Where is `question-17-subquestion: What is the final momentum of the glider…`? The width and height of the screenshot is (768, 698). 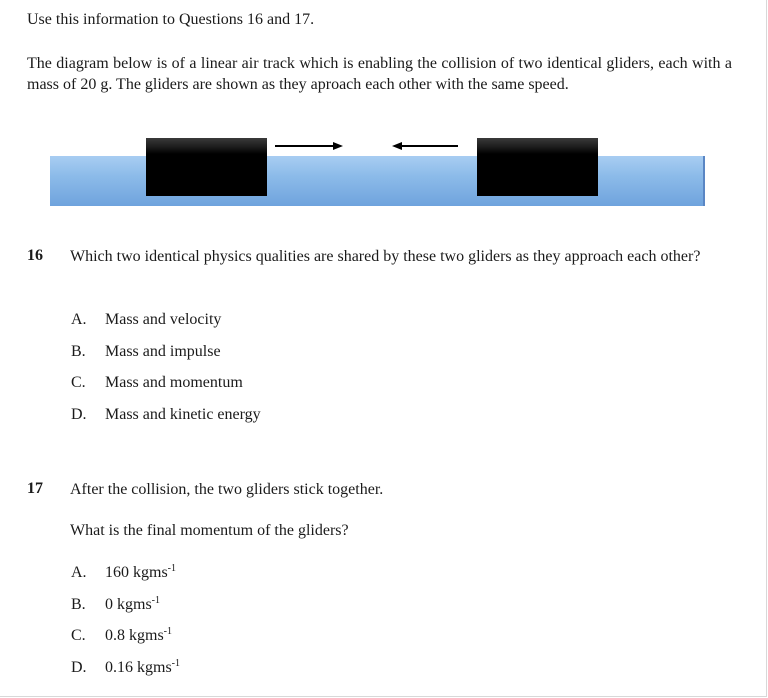 question-17-subquestion: What is the final momentum of the glider… is located at coordinates (209, 530).